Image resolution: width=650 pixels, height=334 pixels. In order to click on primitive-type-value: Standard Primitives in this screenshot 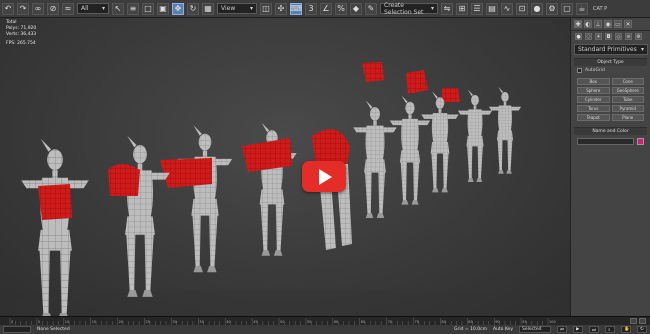, I will do `click(607, 49)`.